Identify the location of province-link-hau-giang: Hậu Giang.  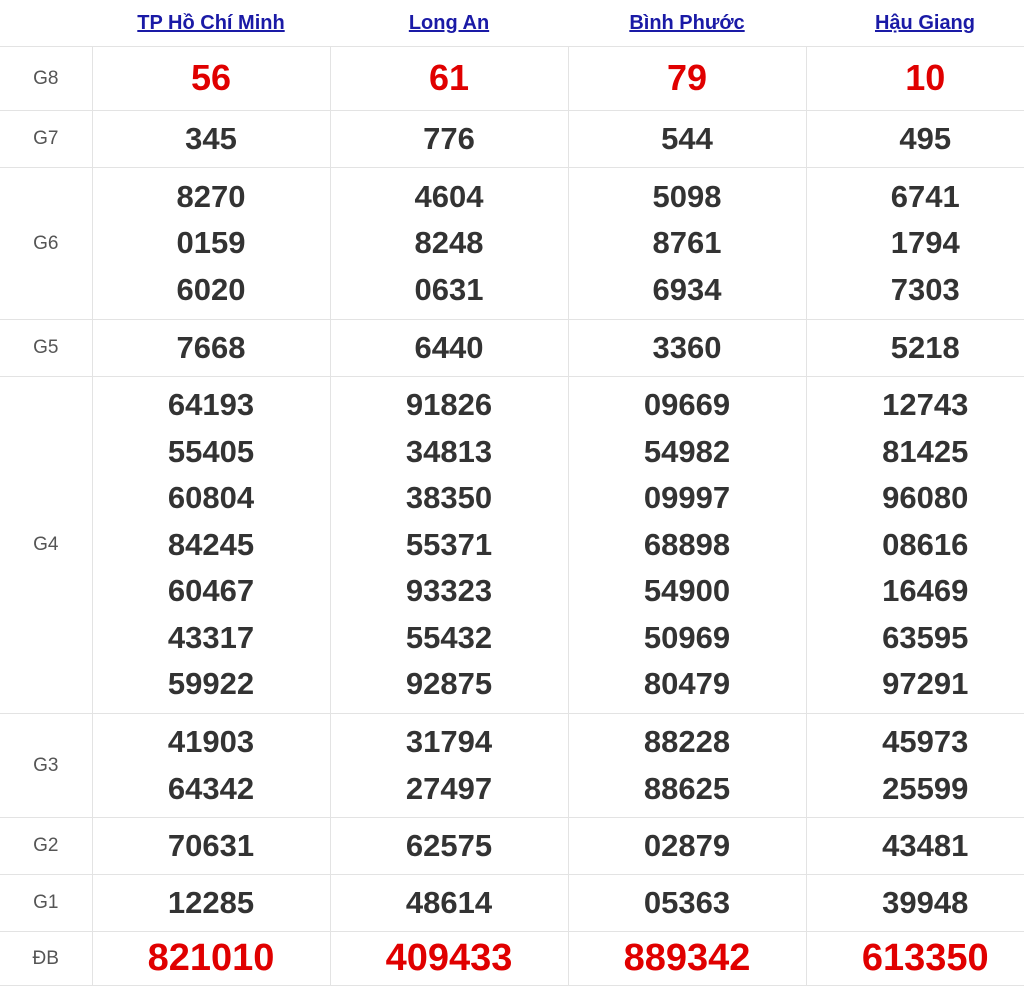
(925, 23).